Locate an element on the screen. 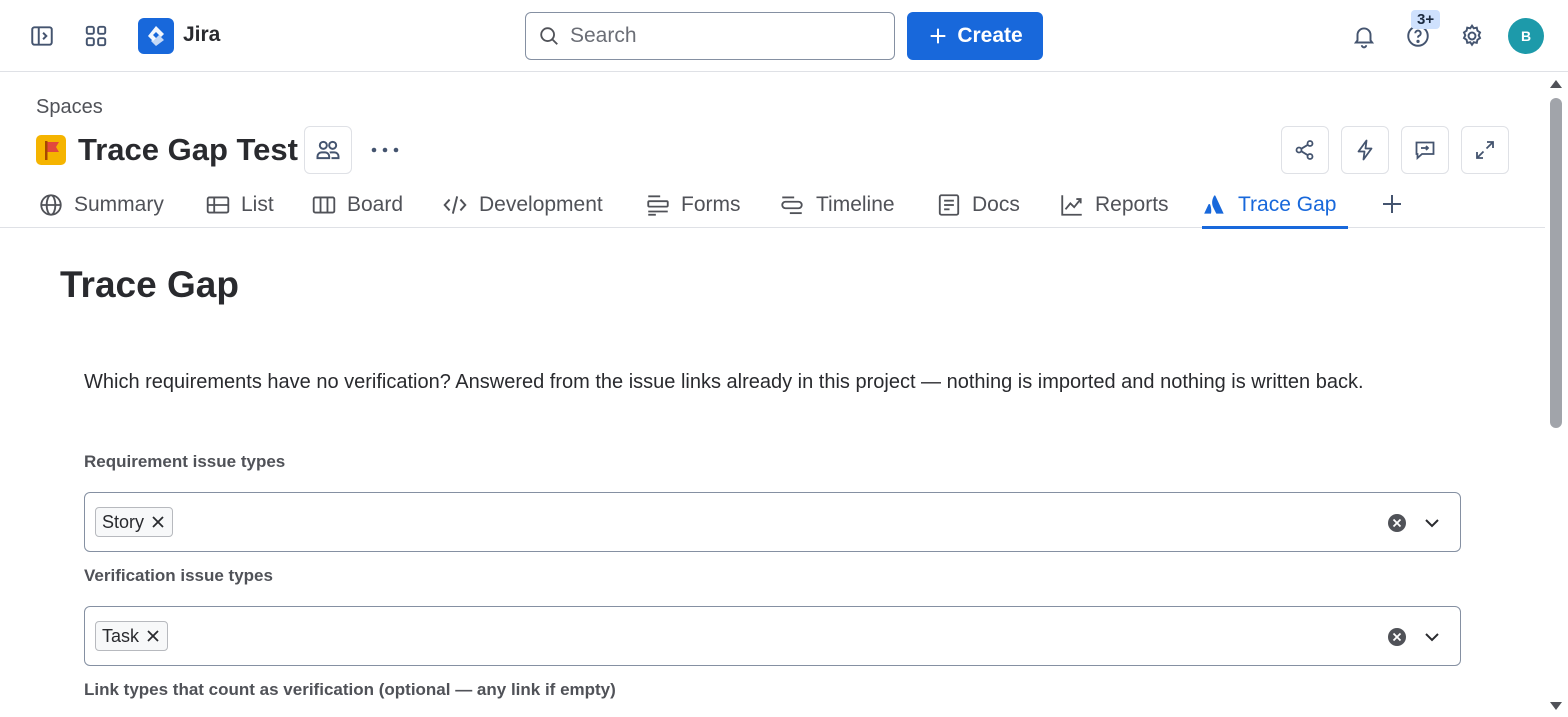 The width and height of the screenshot is (1568, 717). requirement-types-select: Story is located at coordinates (772, 522).